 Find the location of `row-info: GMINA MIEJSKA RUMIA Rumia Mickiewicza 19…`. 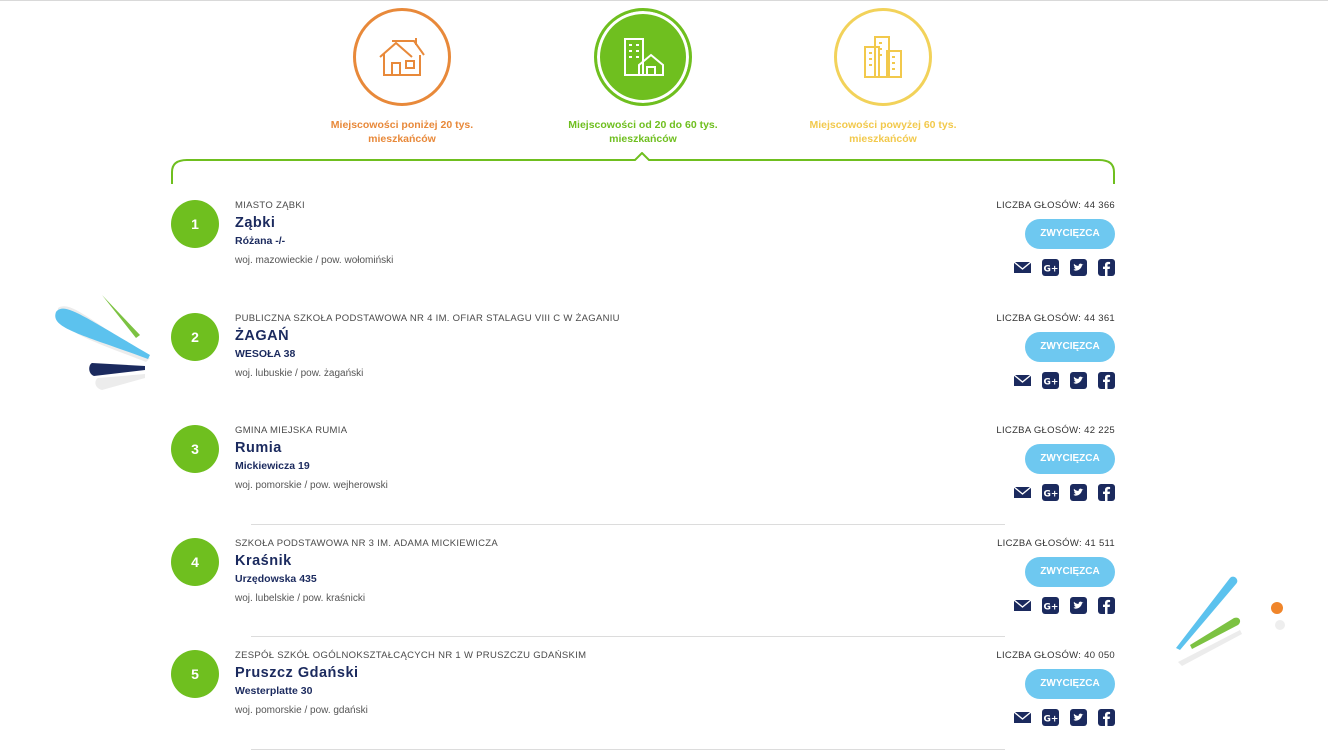

row-info: GMINA MIEJSKA RUMIA Rumia Mickiewicza 19… is located at coordinates (311, 458).